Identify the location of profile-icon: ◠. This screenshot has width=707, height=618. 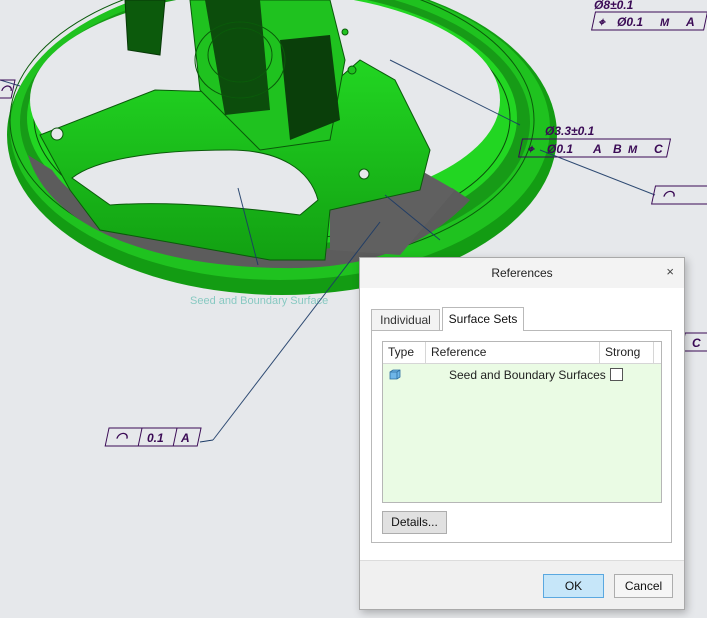
(669, 195).